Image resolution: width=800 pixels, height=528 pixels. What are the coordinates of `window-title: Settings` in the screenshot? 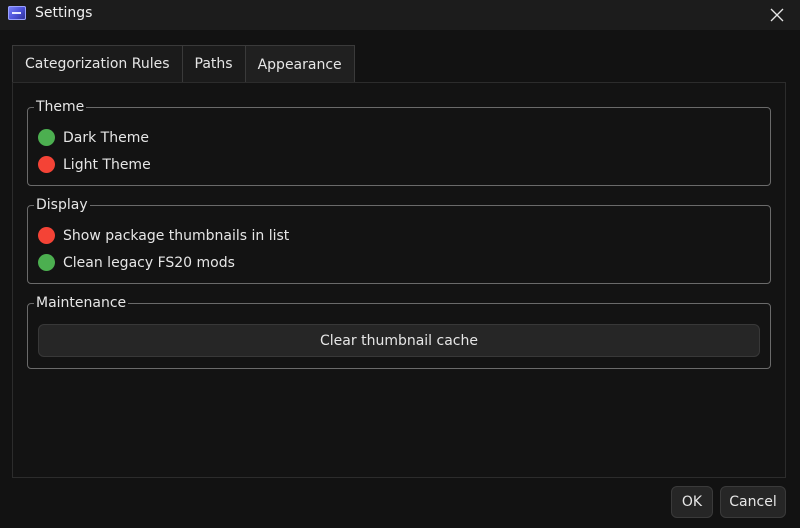 It's located at (64, 13).